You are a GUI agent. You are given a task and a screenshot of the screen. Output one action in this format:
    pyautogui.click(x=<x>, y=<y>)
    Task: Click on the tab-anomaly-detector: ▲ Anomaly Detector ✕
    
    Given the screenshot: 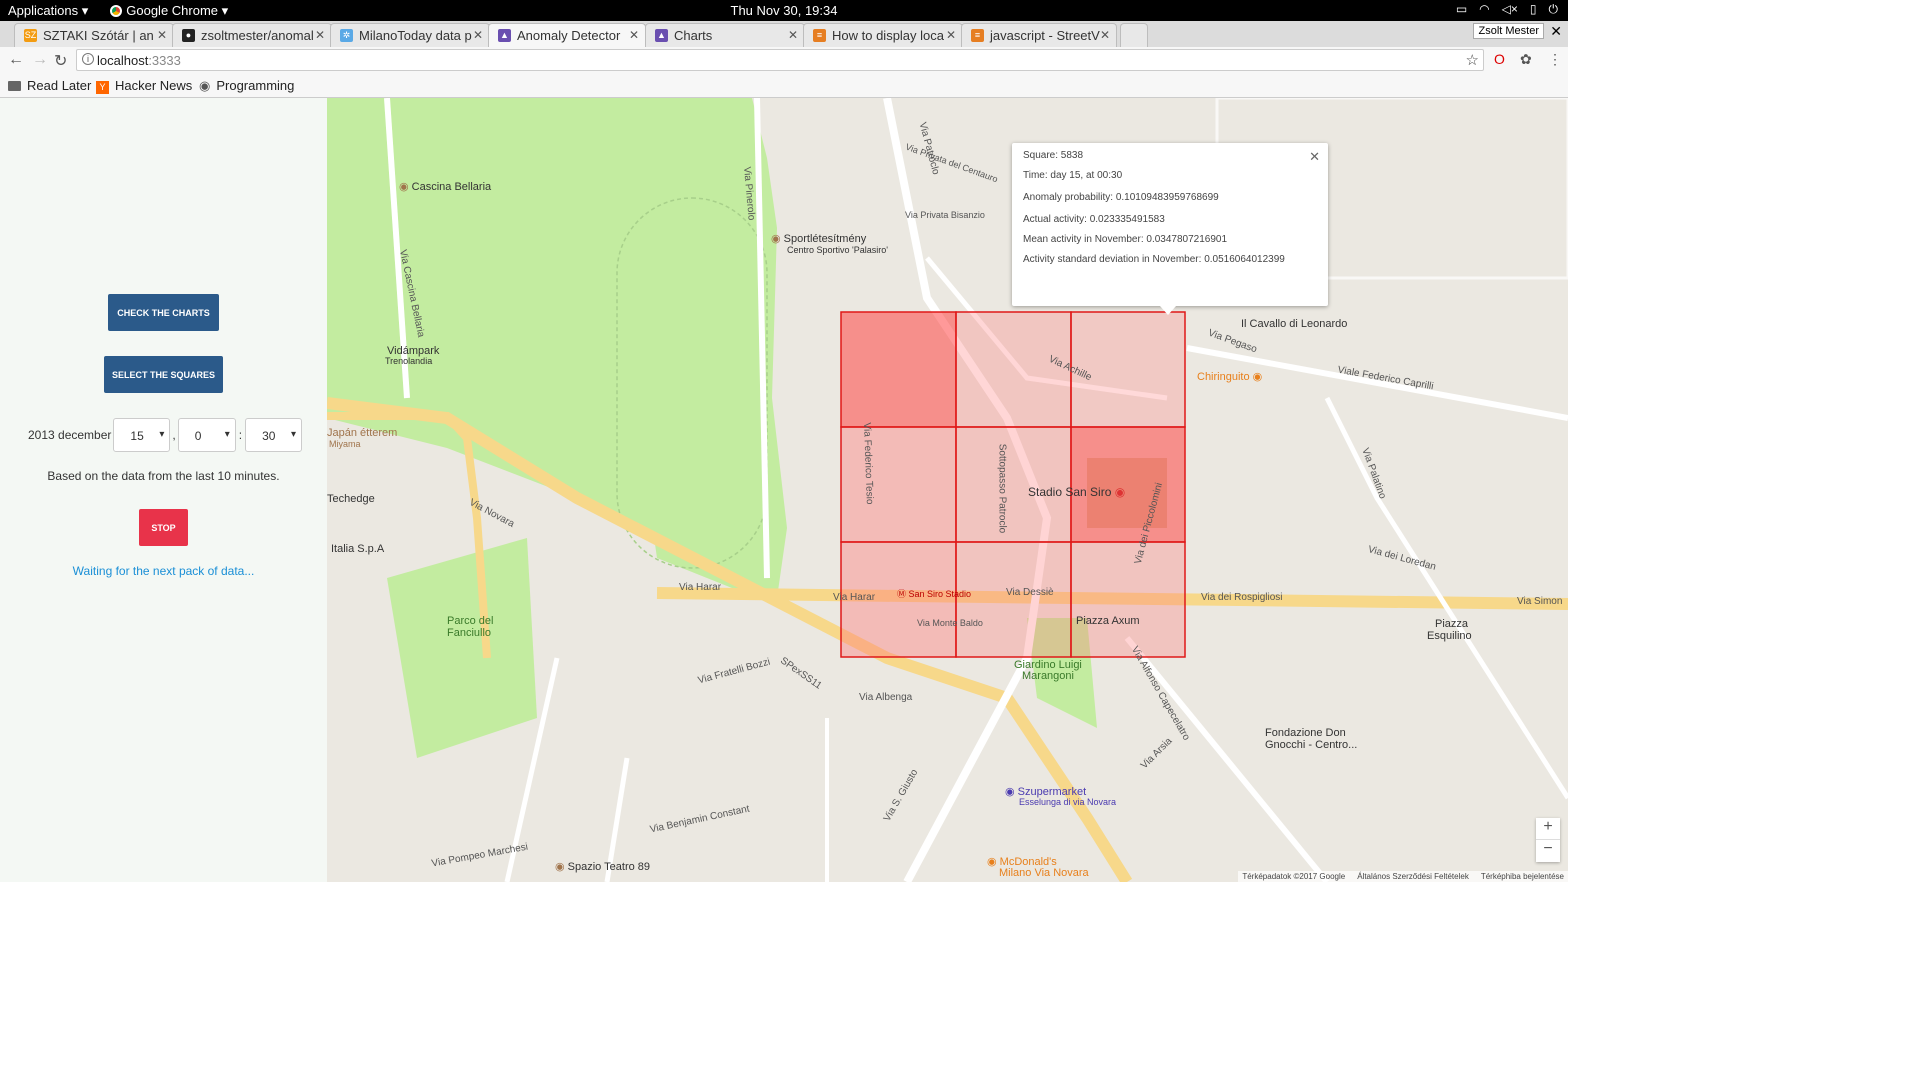 What is the action you would take?
    pyautogui.click(x=567, y=35)
    